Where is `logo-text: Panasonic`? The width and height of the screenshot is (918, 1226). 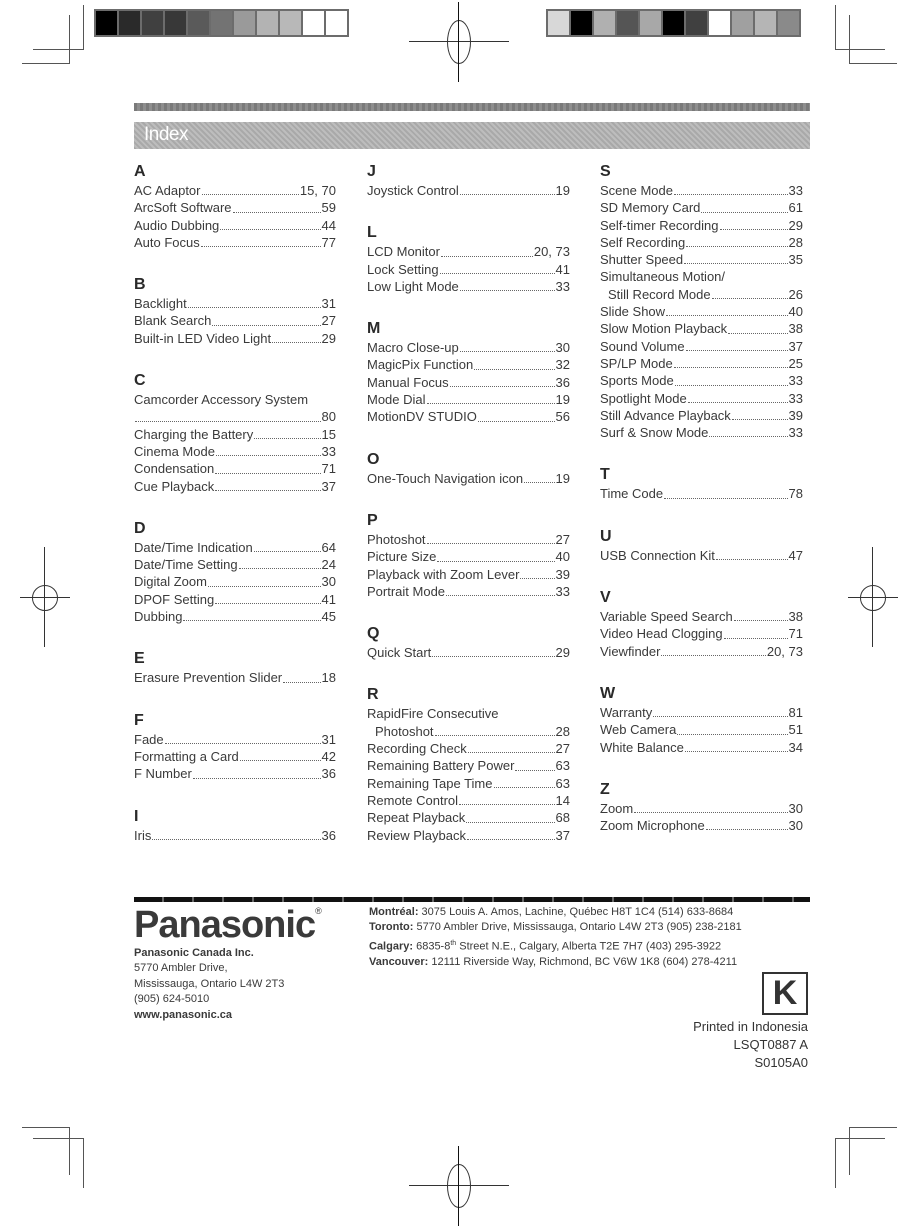 logo-text: Panasonic is located at coordinates (225, 925).